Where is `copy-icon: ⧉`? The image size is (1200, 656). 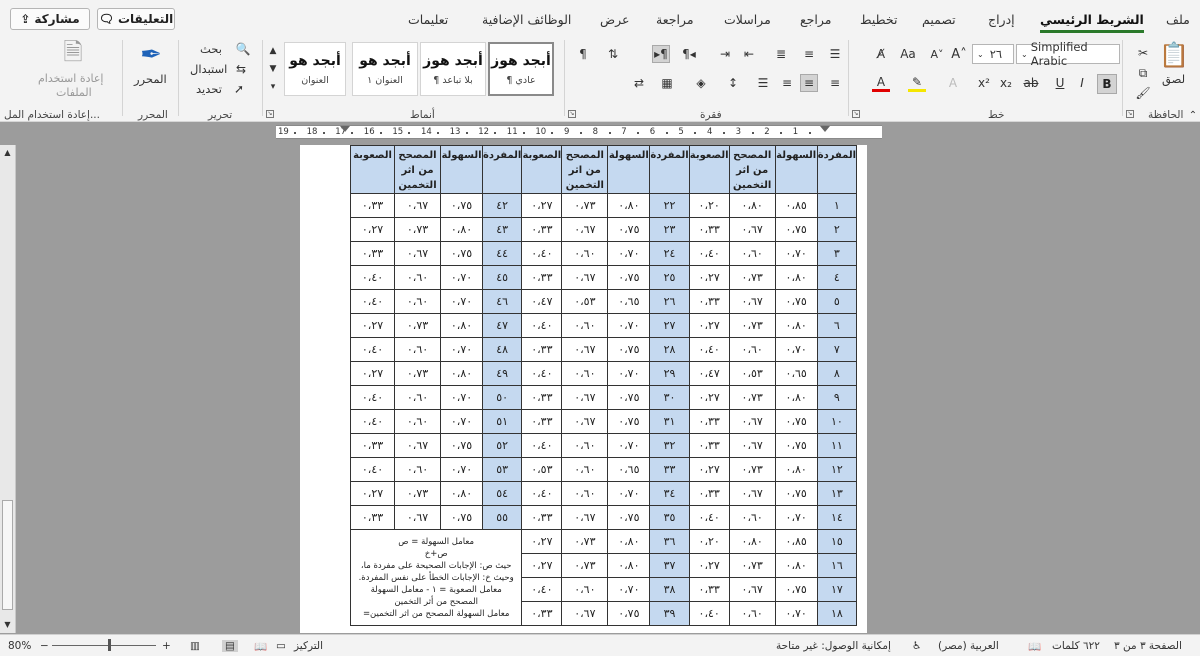
copy-icon: ⧉ is located at coordinates (1143, 73).